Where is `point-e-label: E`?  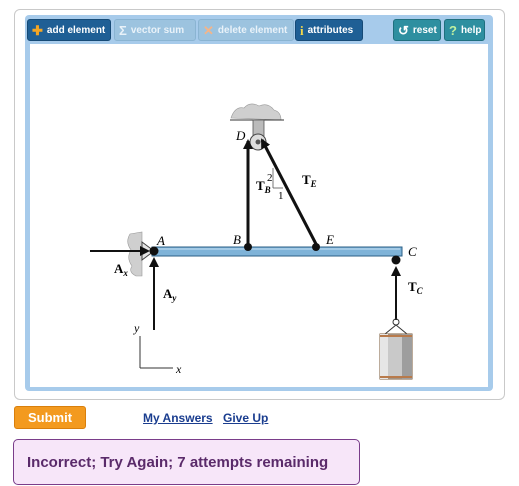
point-e-label: E is located at coordinates (329, 239).